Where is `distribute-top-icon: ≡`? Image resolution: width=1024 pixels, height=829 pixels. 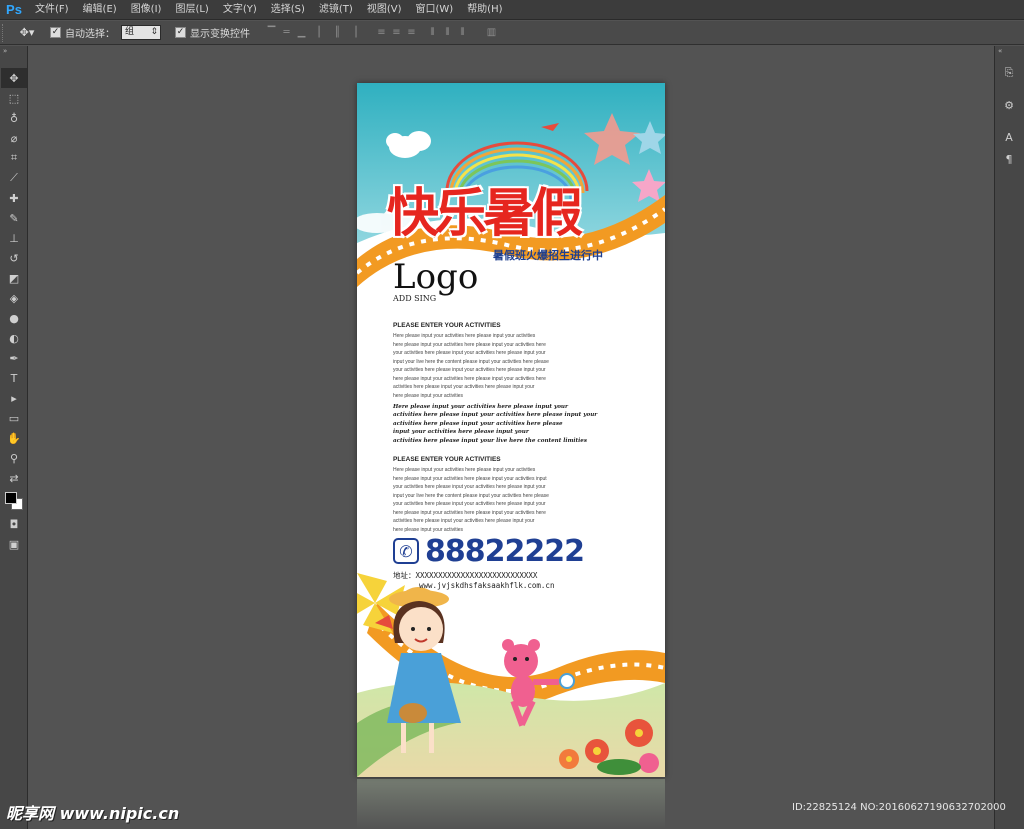
distribute-top-icon: ≡ is located at coordinates (381, 32).